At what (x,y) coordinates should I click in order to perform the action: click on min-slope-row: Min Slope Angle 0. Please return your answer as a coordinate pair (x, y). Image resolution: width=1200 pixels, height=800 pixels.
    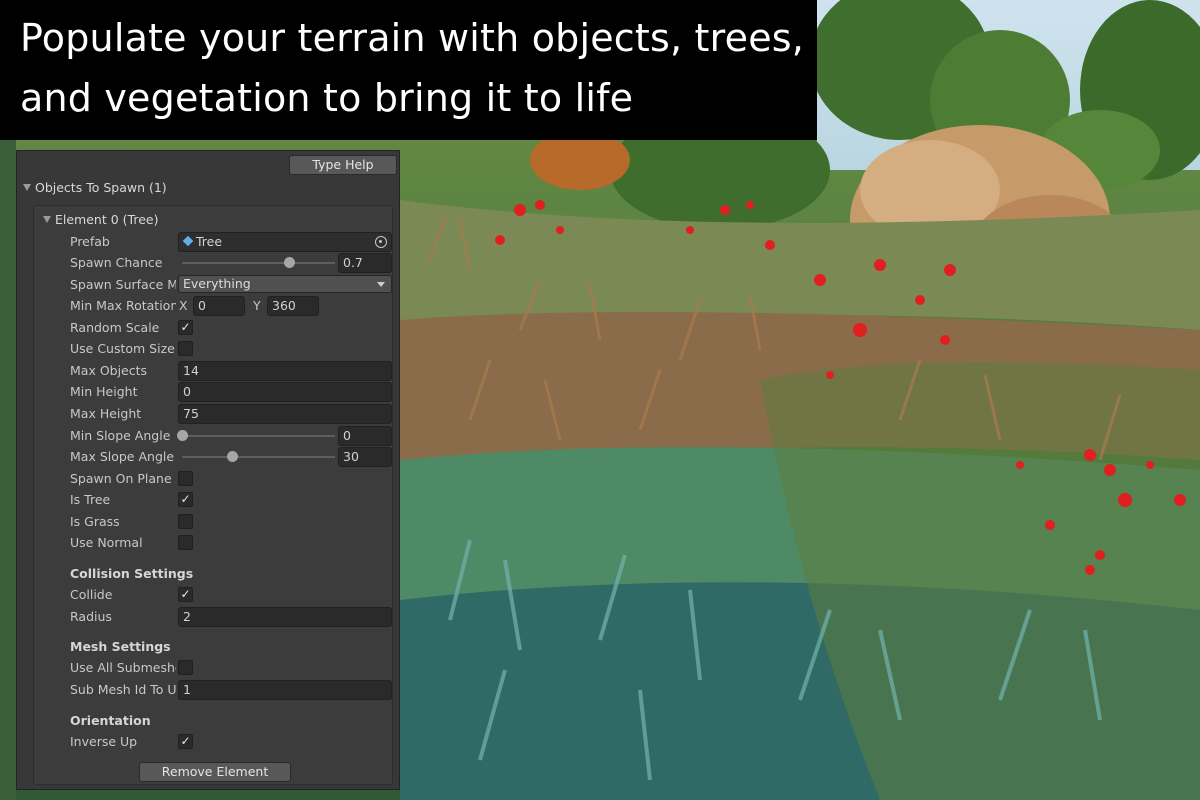
    Looking at the image, I should click on (232, 436).